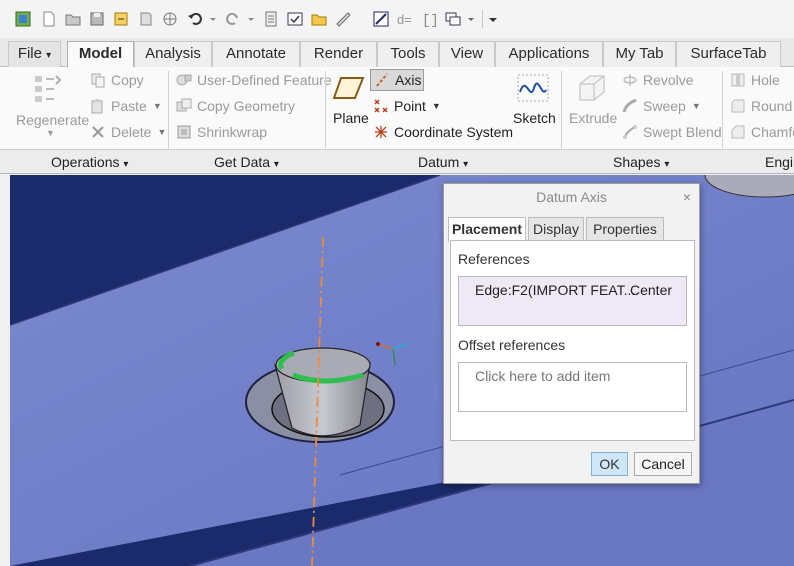 This screenshot has width=794, height=566. I want to click on group-operations-label: Operations, so click(85, 162).